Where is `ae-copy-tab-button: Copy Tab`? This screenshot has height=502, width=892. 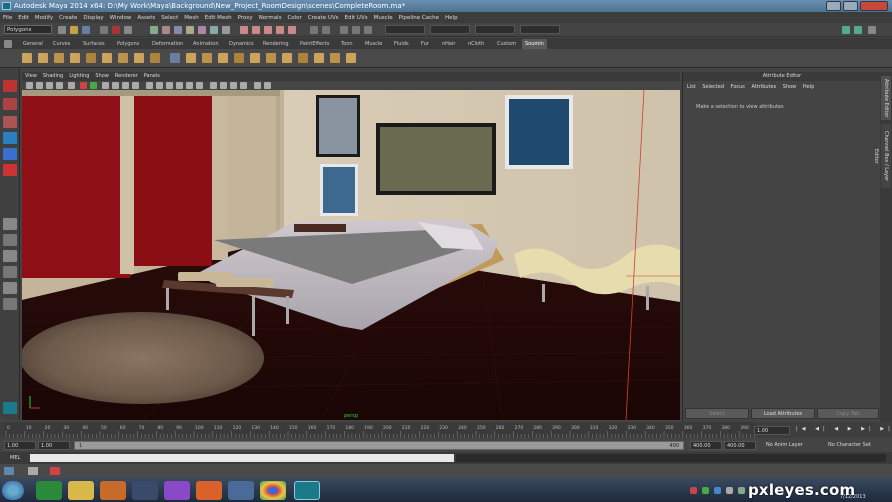
ae-copy-tab-button: Copy Tab is located at coordinates (848, 413).